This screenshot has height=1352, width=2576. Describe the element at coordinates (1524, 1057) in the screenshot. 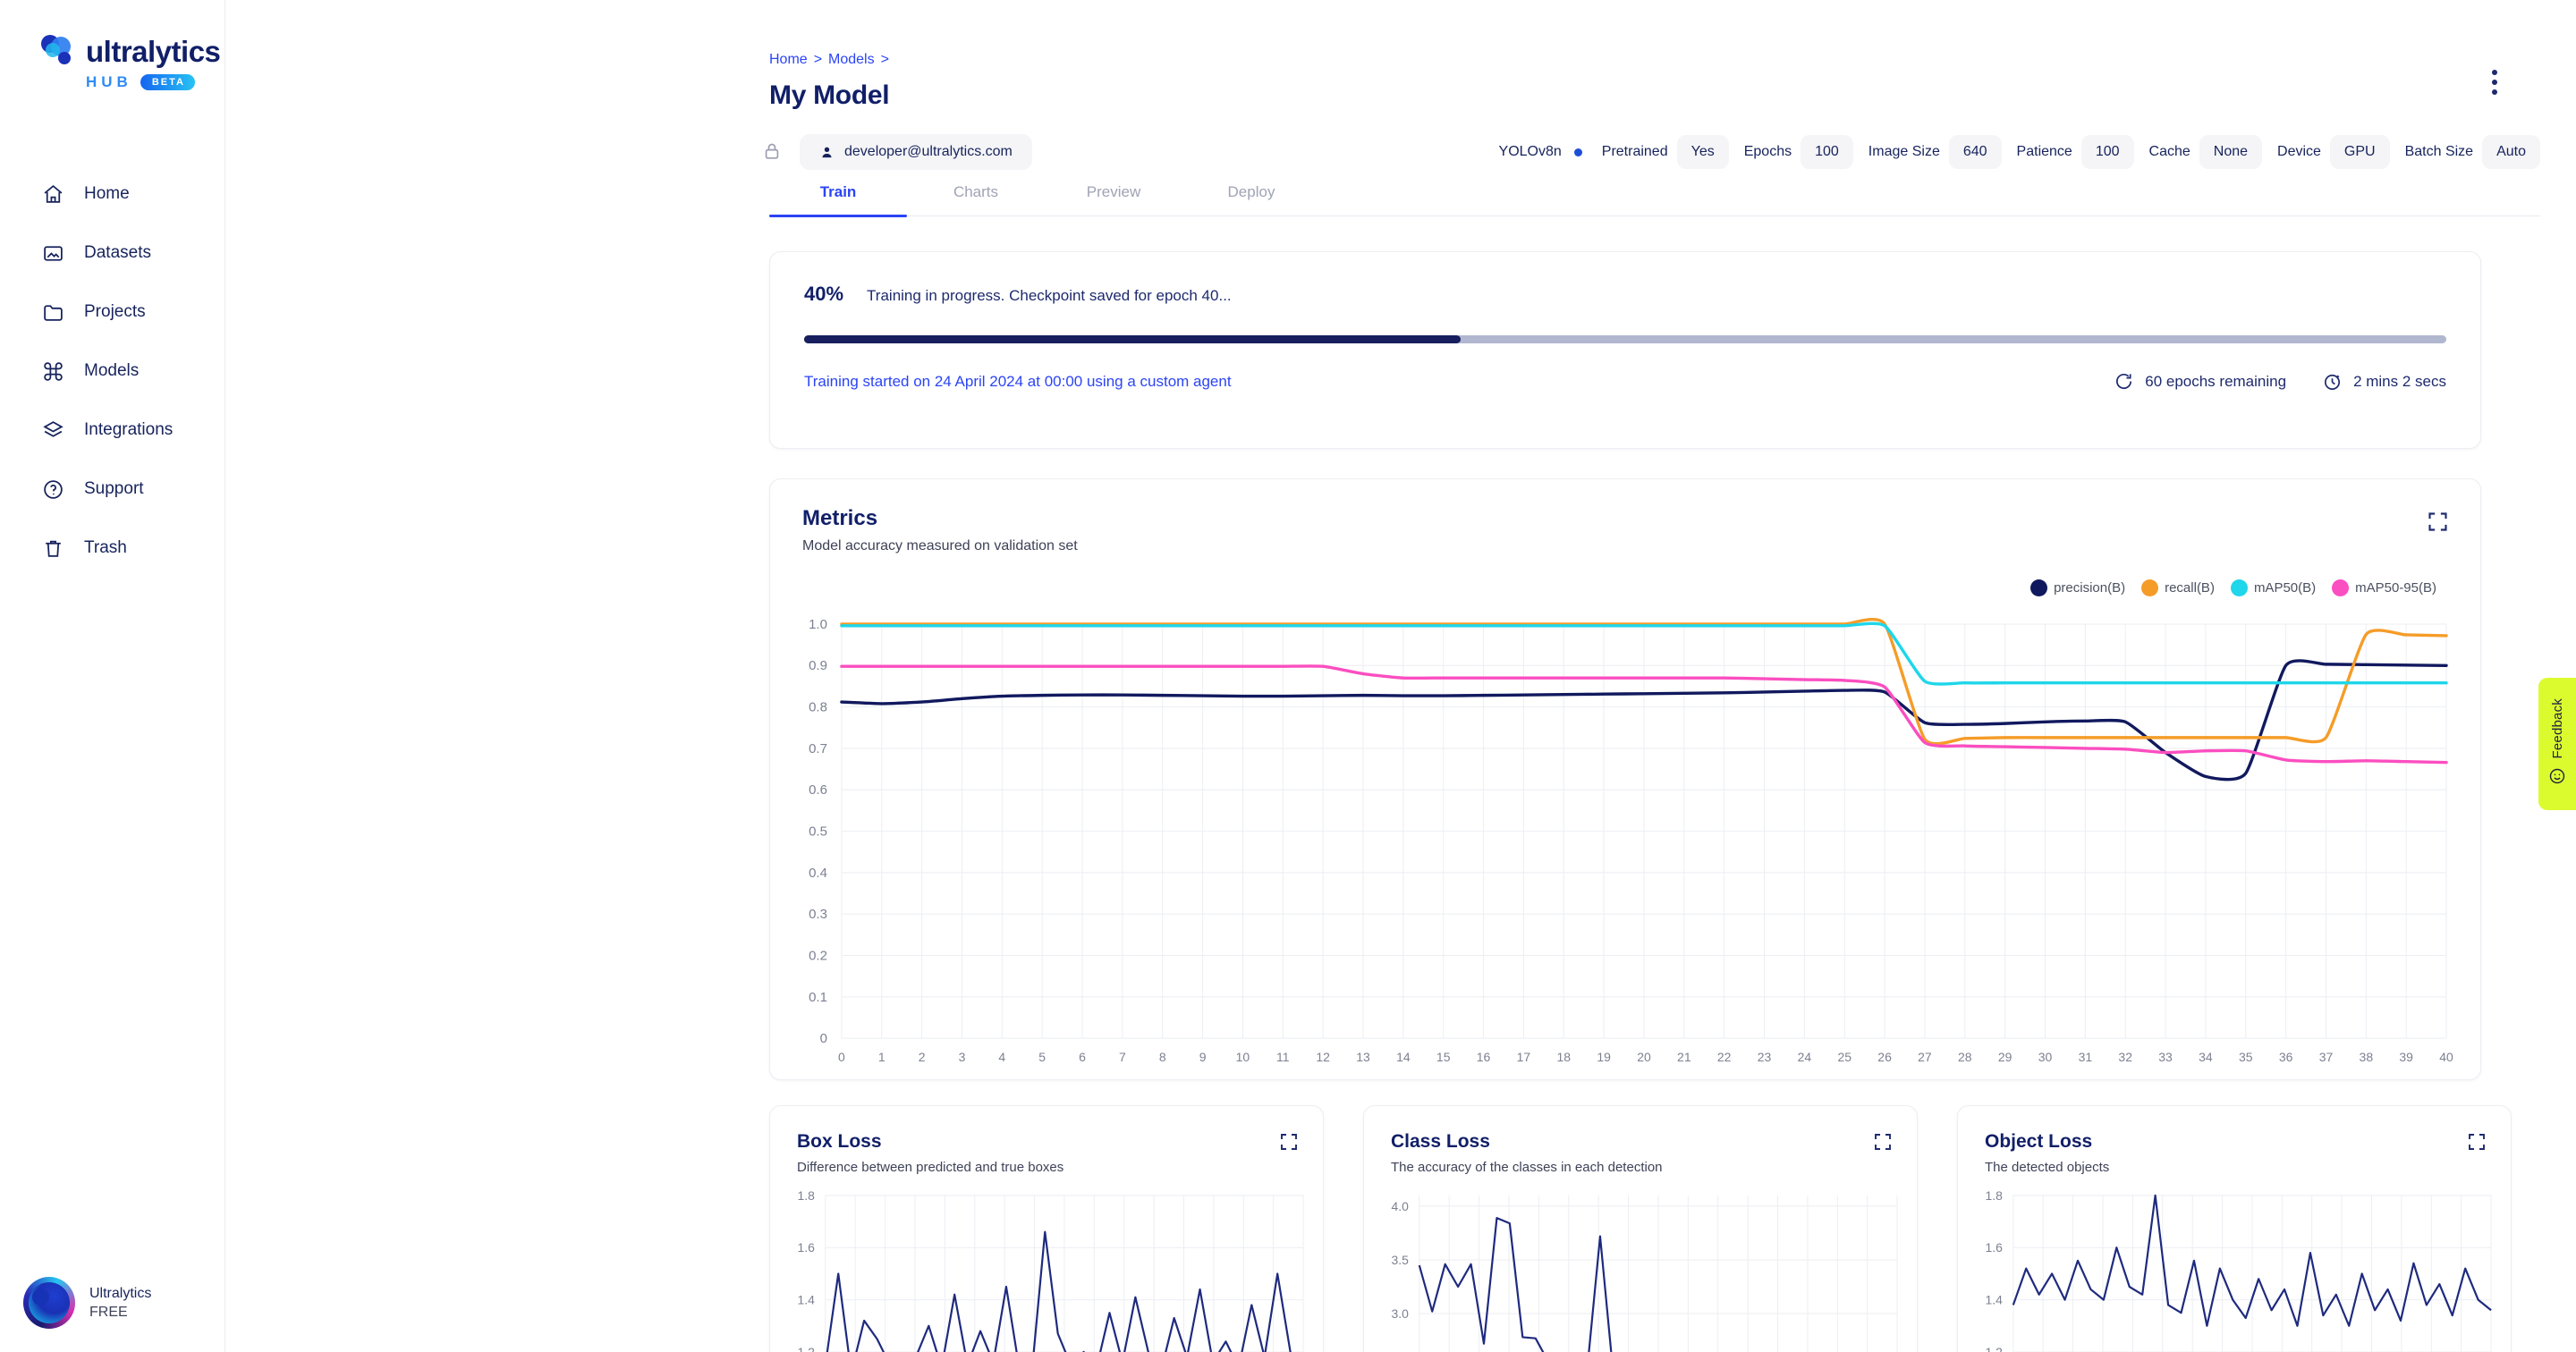

I see `svg-text: 17` at that location.